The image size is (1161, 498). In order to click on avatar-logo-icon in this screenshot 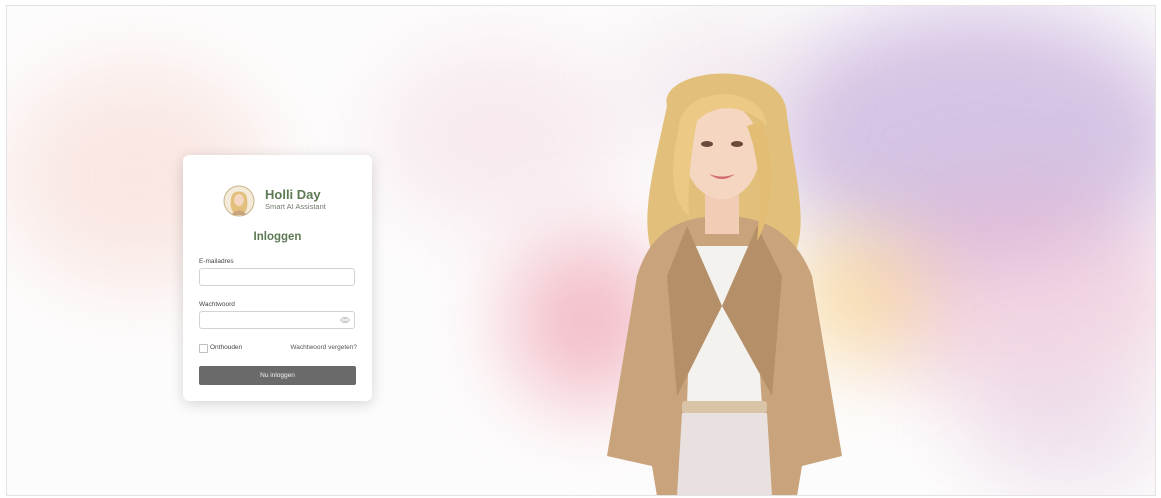, I will do `click(239, 201)`.